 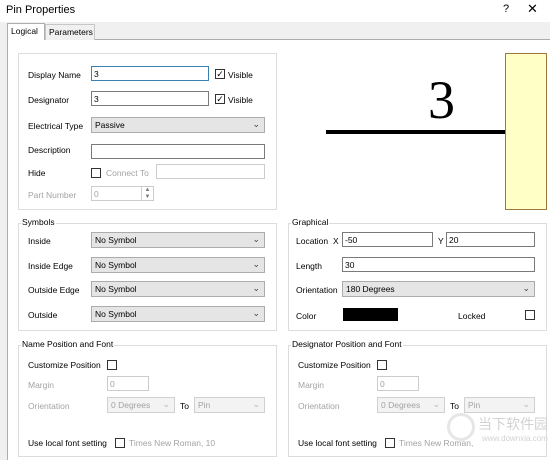 What do you see at coordinates (210, 171) in the screenshot?
I see `connect-to-input` at bounding box center [210, 171].